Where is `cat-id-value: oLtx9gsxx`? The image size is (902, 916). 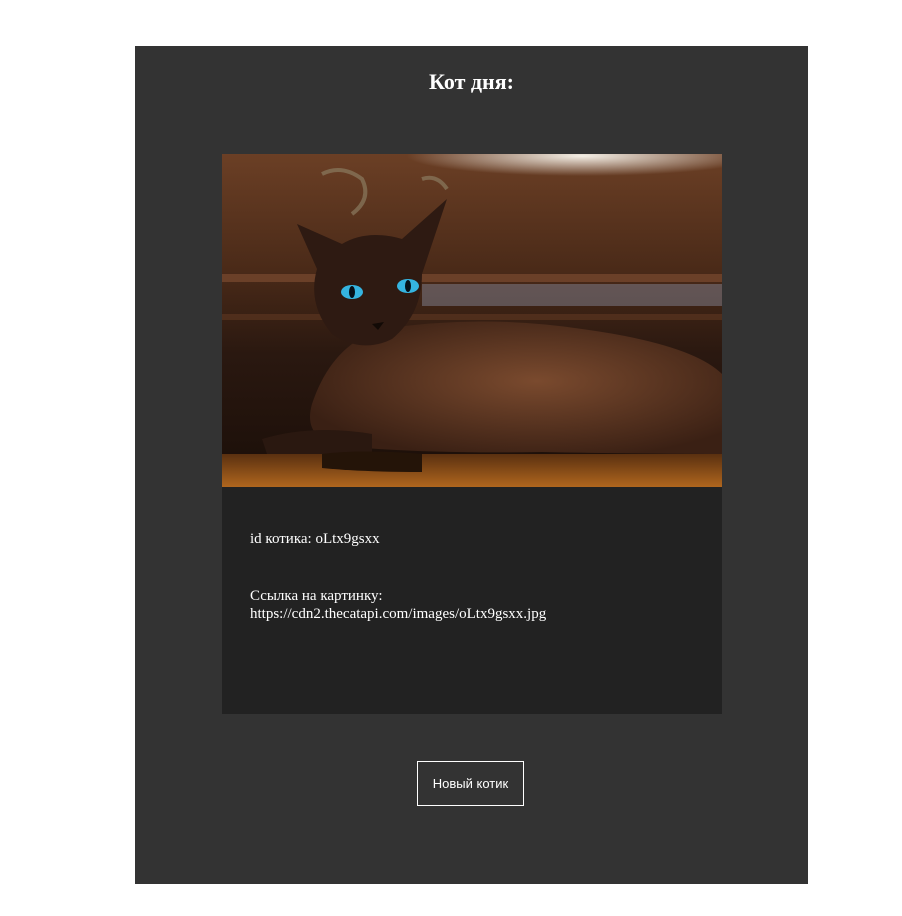 cat-id-value: oLtx9gsxx is located at coordinates (347, 539).